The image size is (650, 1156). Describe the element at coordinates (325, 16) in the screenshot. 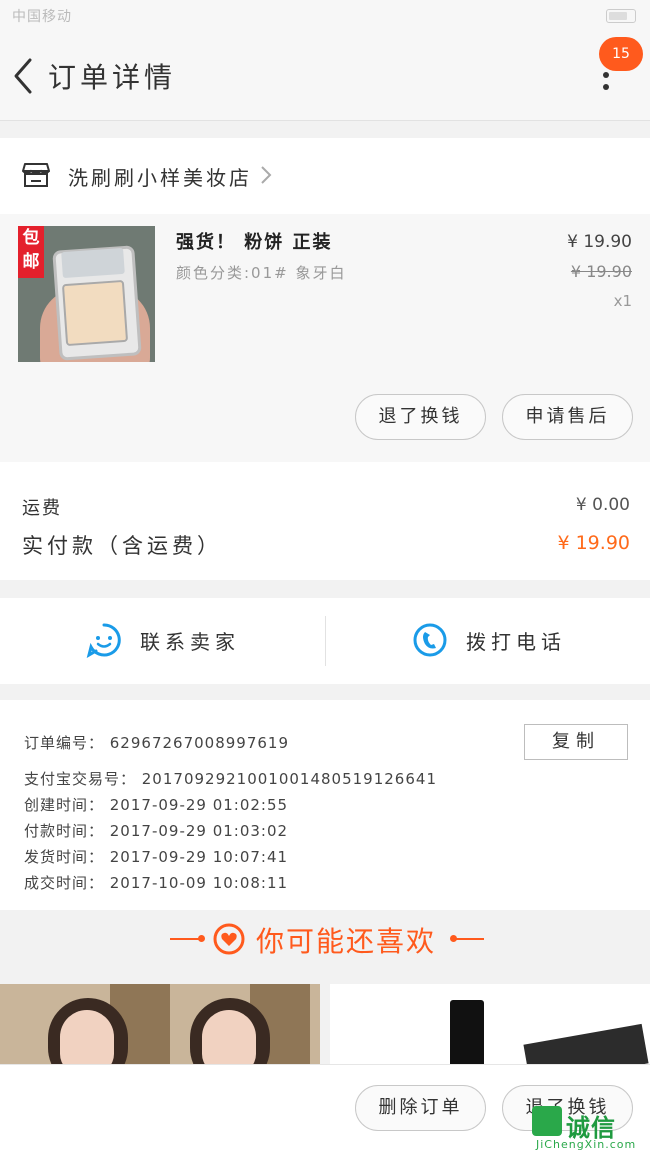

I see `status-bar: 中国移动` at that location.